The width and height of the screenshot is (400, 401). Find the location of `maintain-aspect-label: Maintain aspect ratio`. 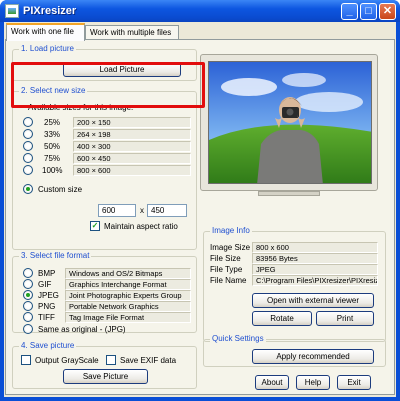

maintain-aspect-label: Maintain aspect ratio is located at coordinates (141, 226).